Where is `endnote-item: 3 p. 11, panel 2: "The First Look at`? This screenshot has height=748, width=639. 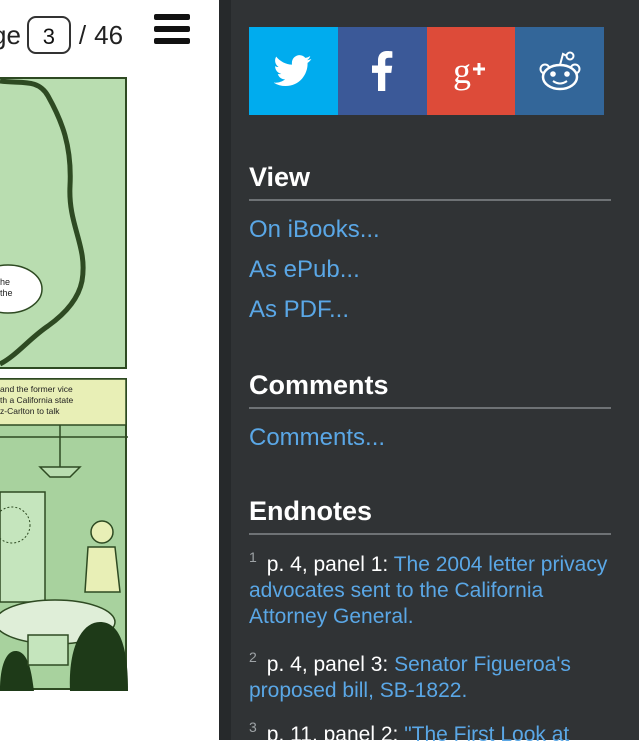
endnote-item: 3 p. 11, panel 2: "The First Look at is located at coordinates (430, 733).